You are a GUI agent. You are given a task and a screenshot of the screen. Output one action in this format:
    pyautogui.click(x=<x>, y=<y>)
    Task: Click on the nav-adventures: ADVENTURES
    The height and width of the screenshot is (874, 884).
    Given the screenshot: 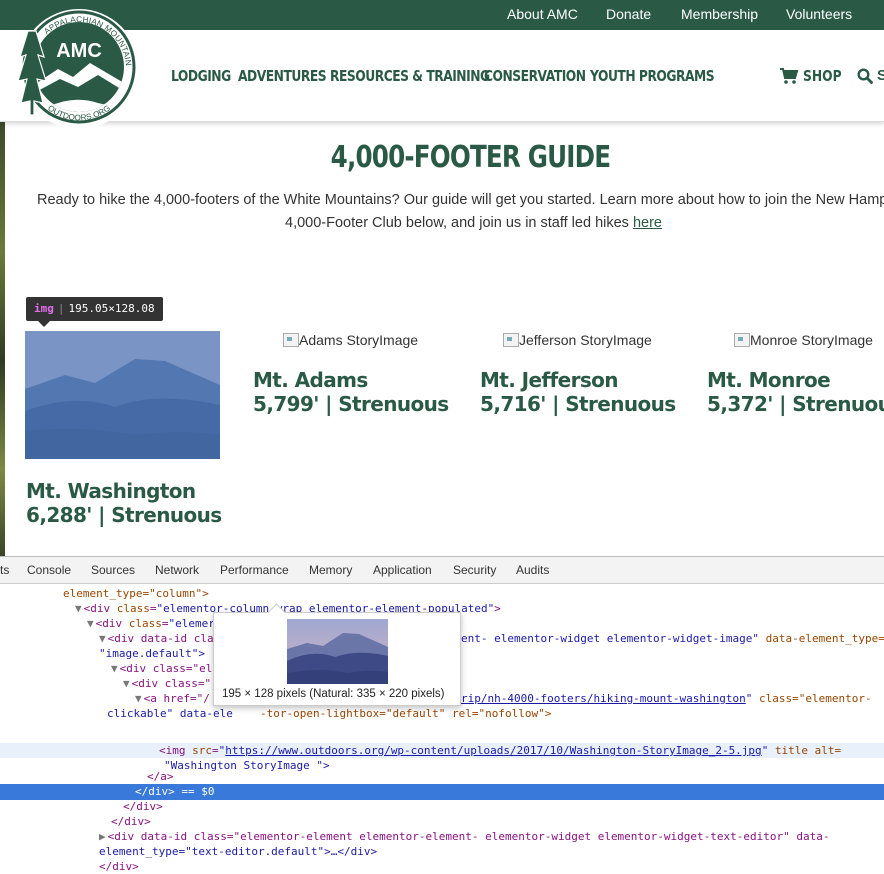 What is the action you would take?
    pyautogui.click(x=282, y=76)
    